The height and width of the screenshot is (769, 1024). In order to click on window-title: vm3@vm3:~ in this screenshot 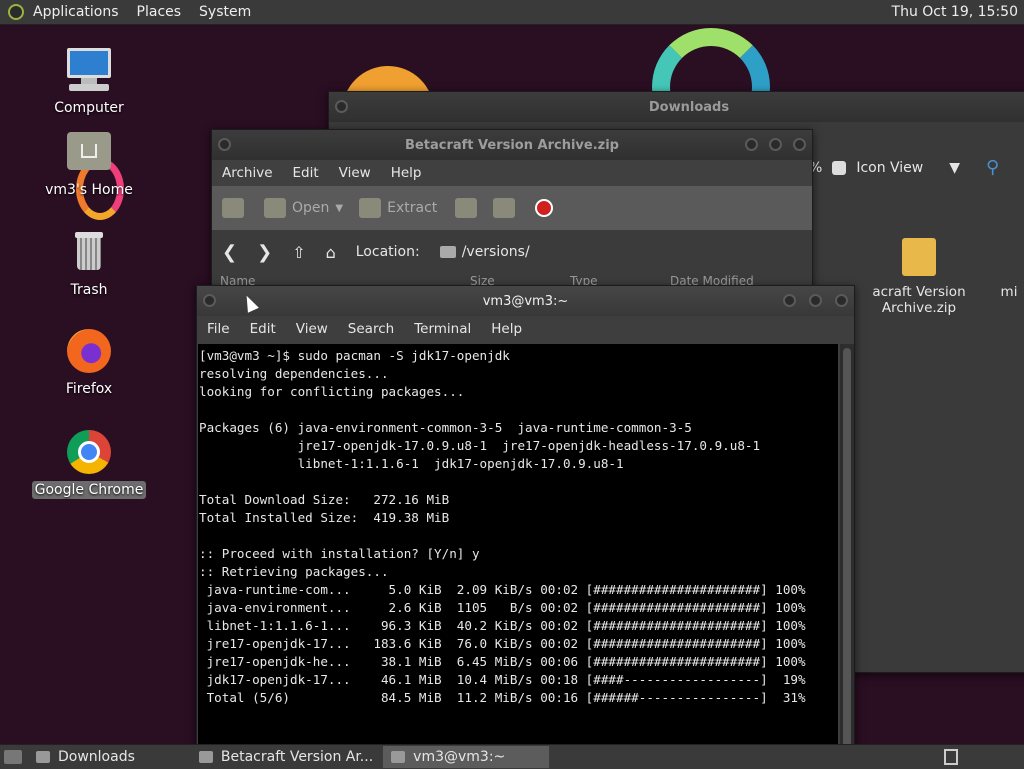, I will do `click(525, 301)`.